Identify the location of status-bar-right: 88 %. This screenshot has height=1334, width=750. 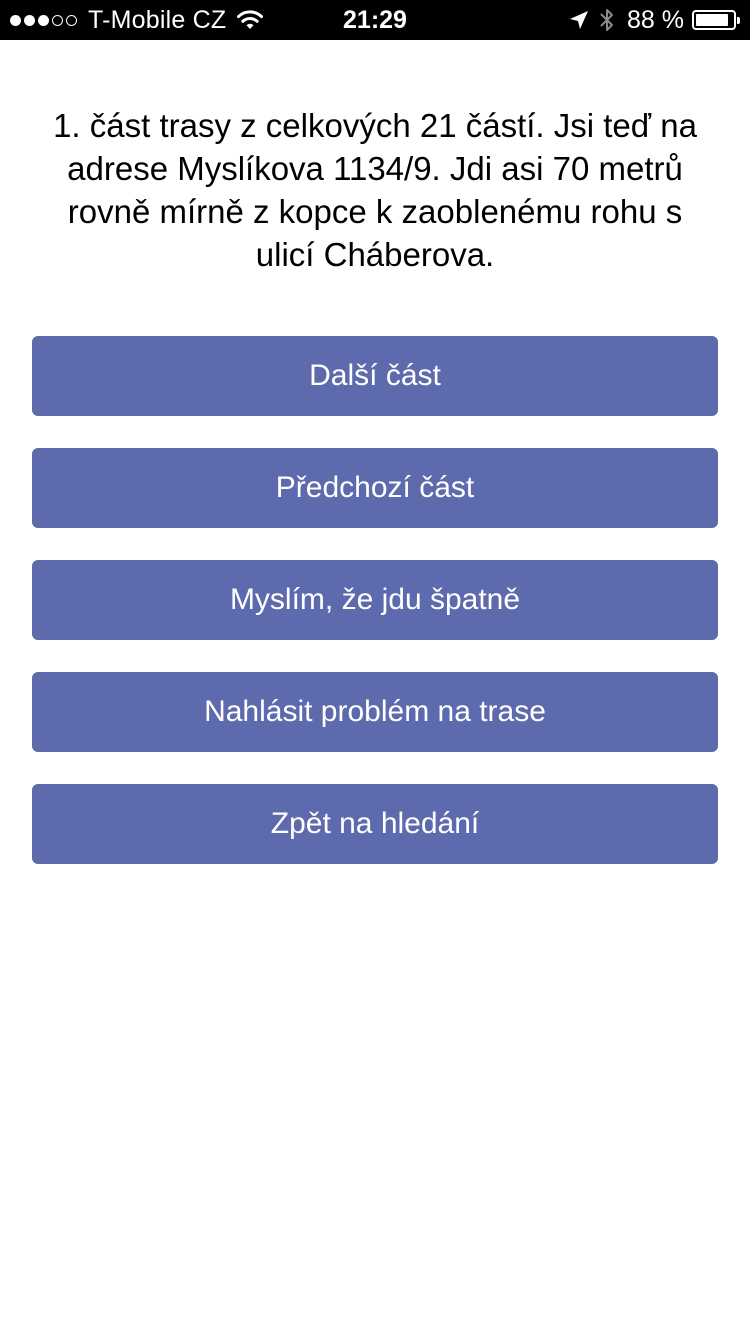
(654, 20).